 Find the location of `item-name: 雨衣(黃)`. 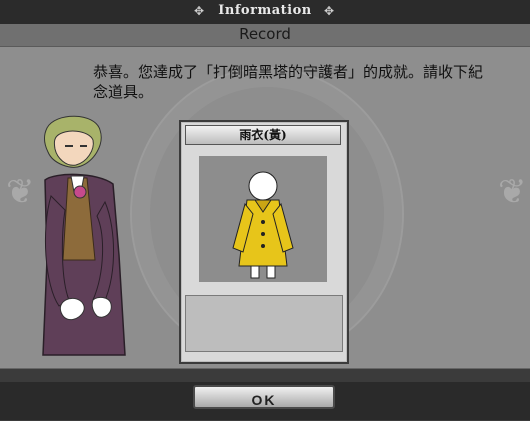

item-name: 雨衣(黃) is located at coordinates (263, 135).